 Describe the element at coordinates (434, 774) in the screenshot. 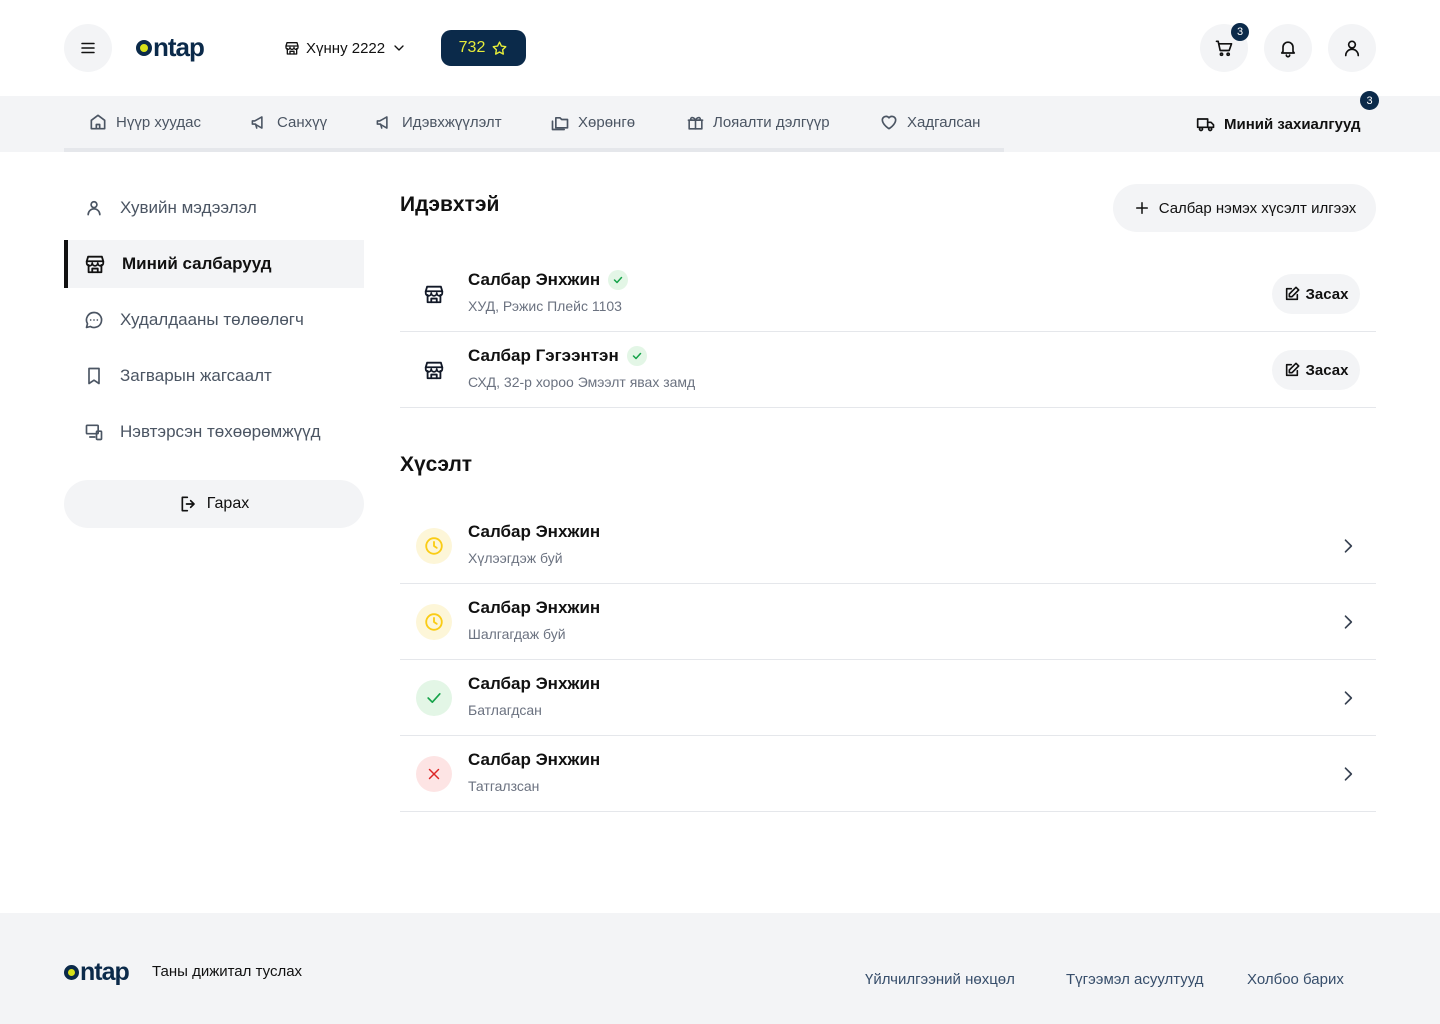

I see `close-icon` at that location.